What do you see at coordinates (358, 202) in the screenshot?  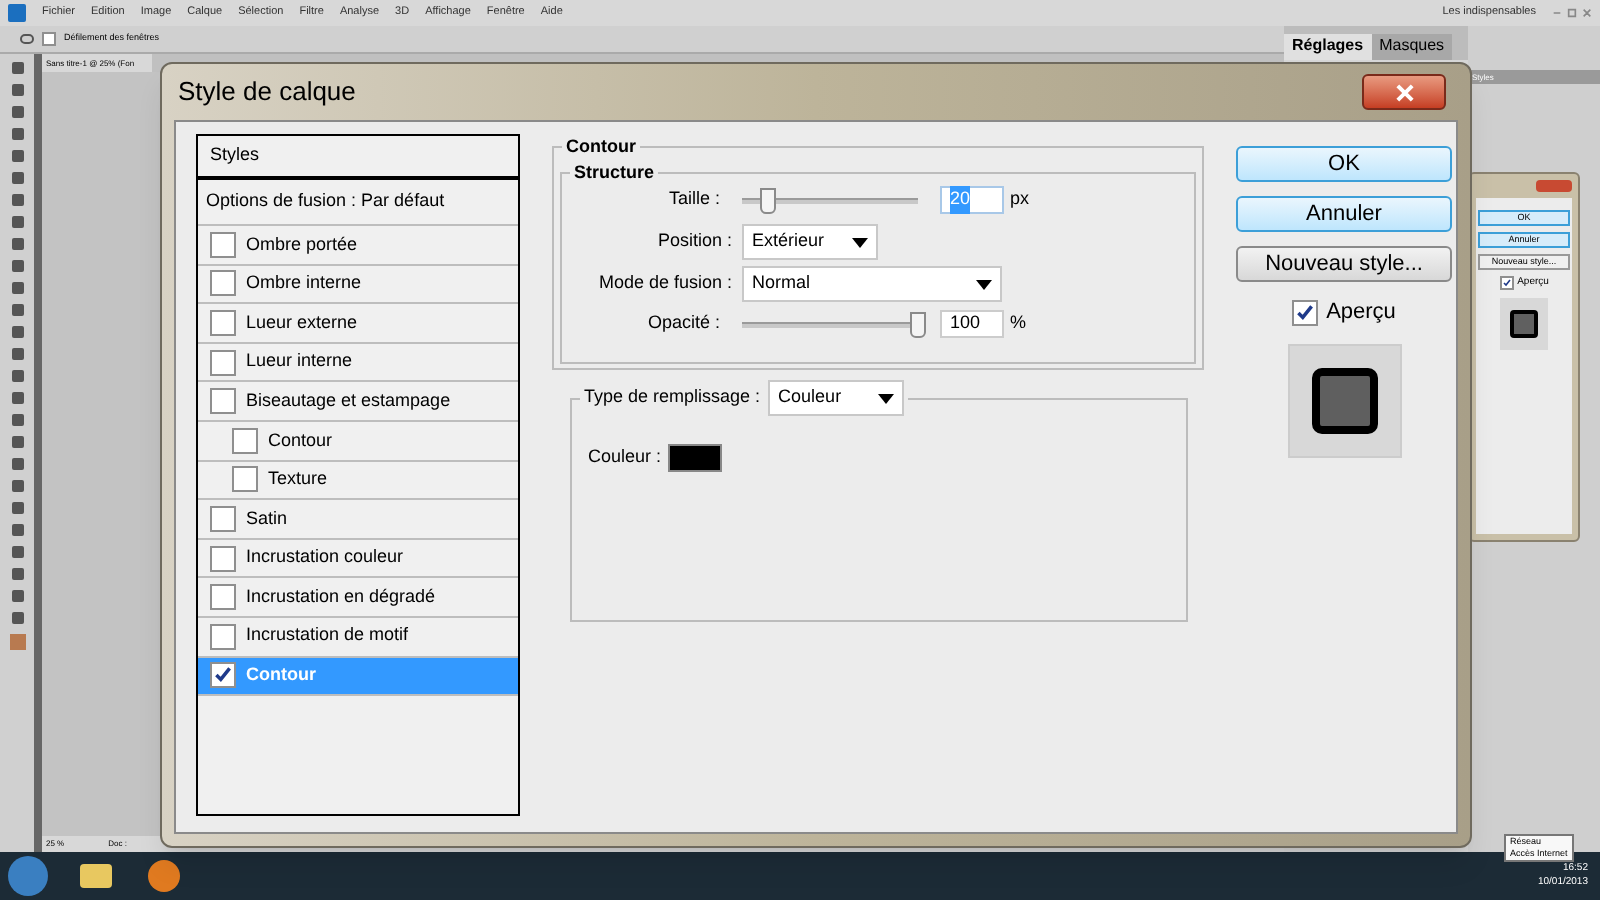 I see `blend-options-item: Options de fusion : Par défaut` at bounding box center [358, 202].